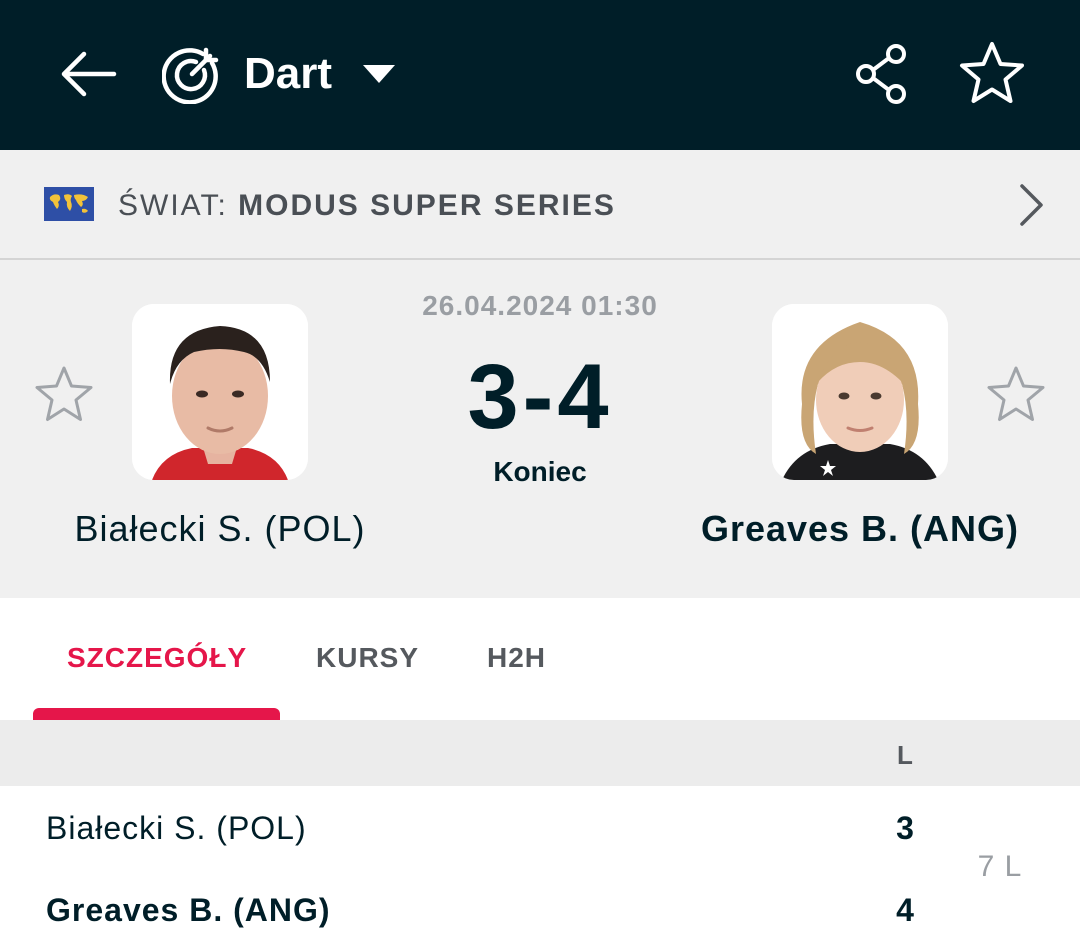  What do you see at coordinates (540, 904) in the screenshot?
I see `table-row: Greaves B. (ANG) 4` at bounding box center [540, 904].